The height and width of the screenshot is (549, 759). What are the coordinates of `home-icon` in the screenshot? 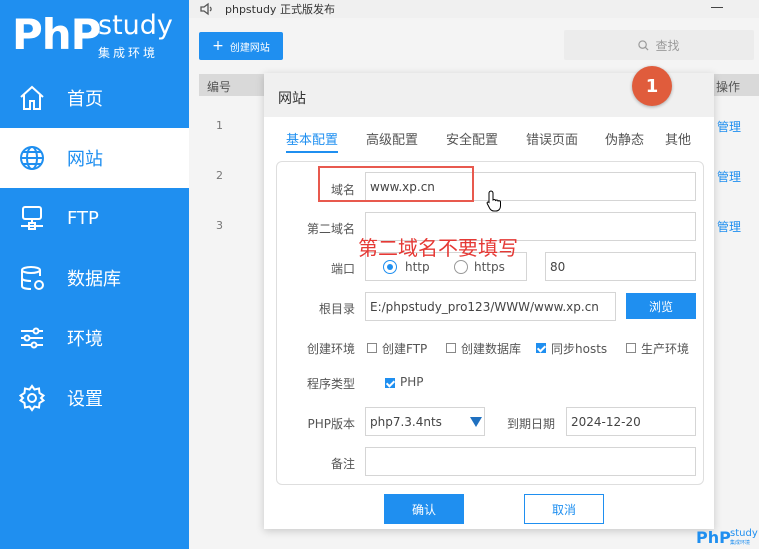 It's located at (32, 98).